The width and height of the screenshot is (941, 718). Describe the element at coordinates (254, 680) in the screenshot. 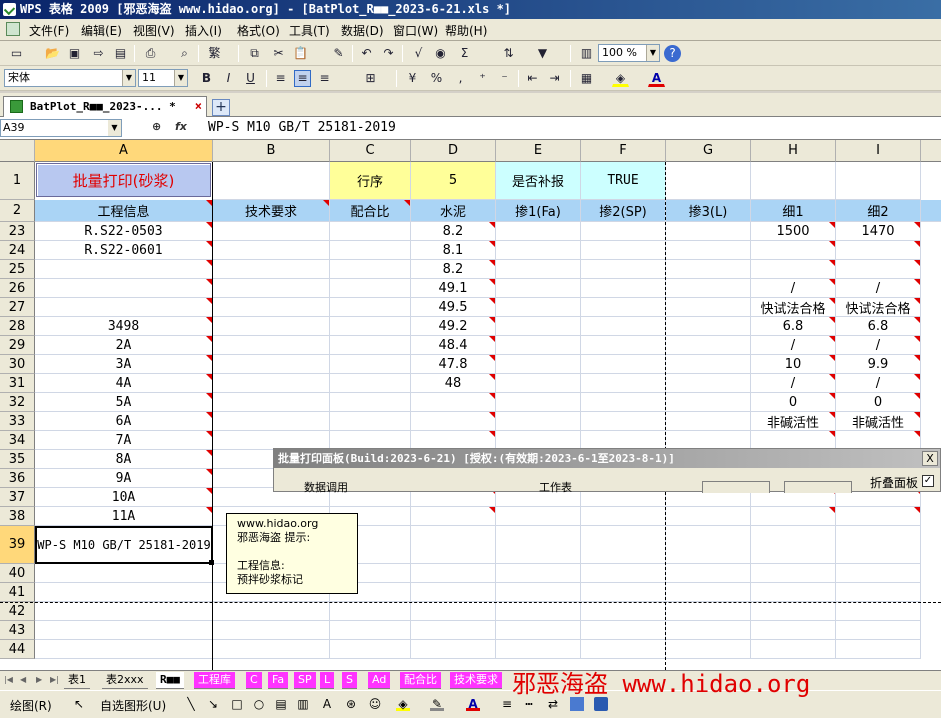

I see `sheet-tab: C` at that location.